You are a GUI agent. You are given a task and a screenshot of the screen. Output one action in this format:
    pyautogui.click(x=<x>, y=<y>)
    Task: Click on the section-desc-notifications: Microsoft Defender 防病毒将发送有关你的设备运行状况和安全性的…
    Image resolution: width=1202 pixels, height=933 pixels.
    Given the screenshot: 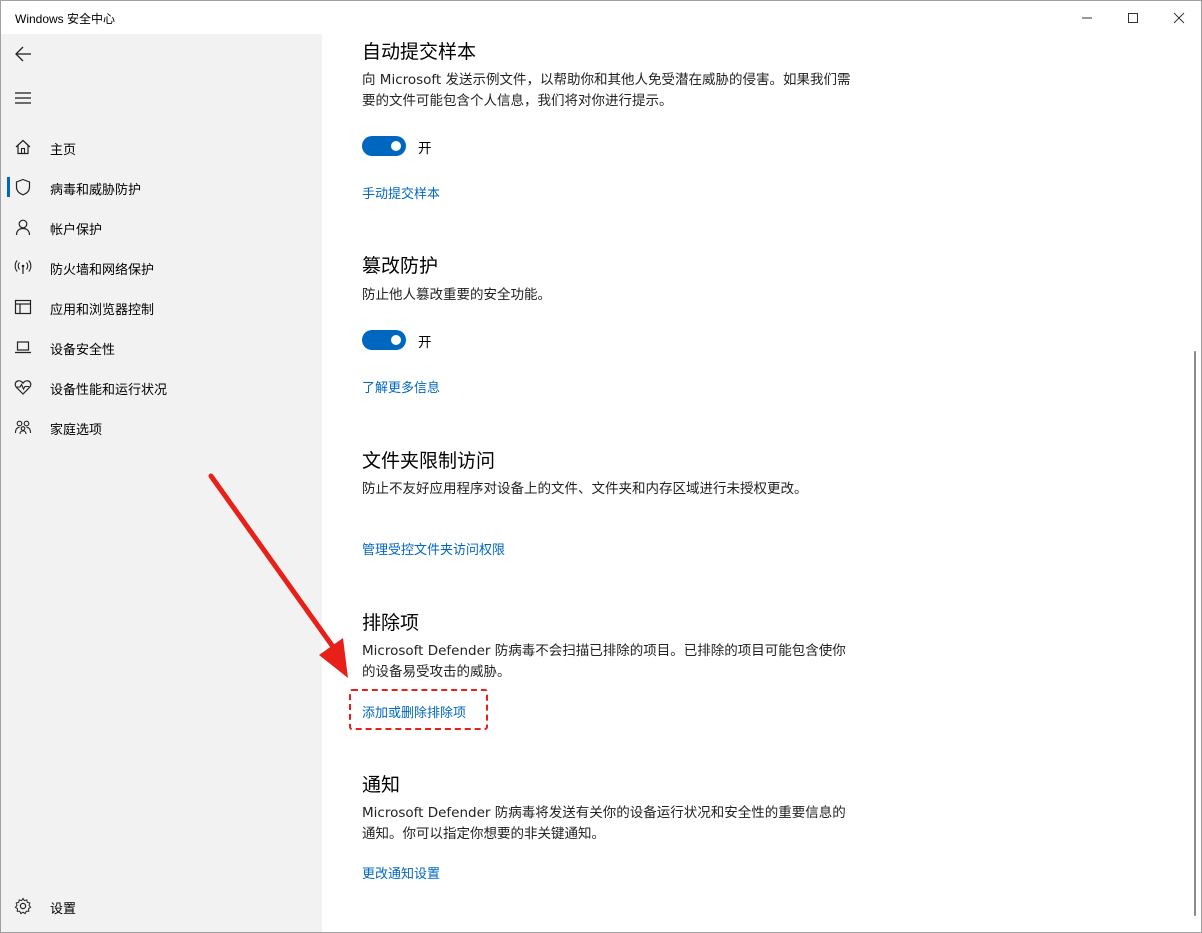 What is the action you would take?
    pyautogui.click(x=604, y=823)
    